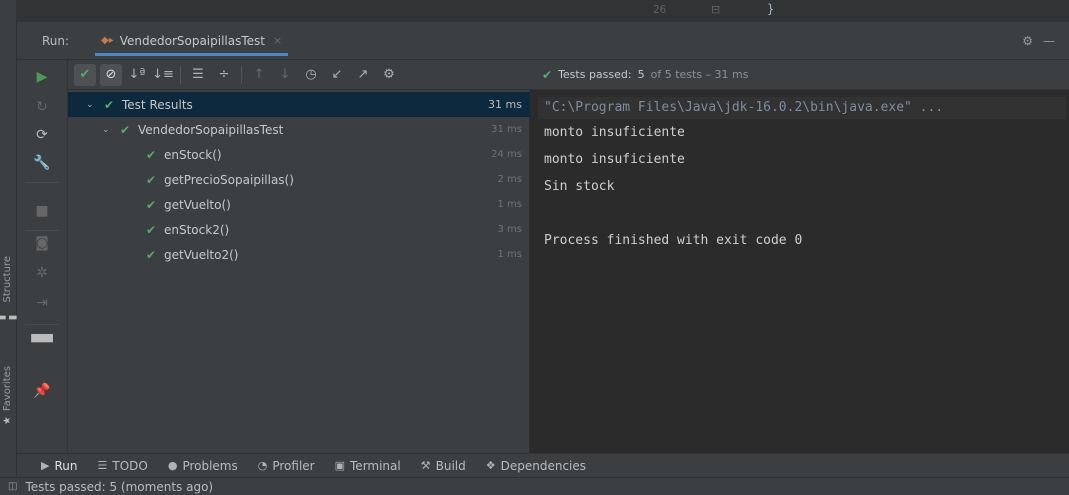 The width and height of the screenshot is (1069, 495). I want to click on tree-label: getVuelto(), so click(197, 204).